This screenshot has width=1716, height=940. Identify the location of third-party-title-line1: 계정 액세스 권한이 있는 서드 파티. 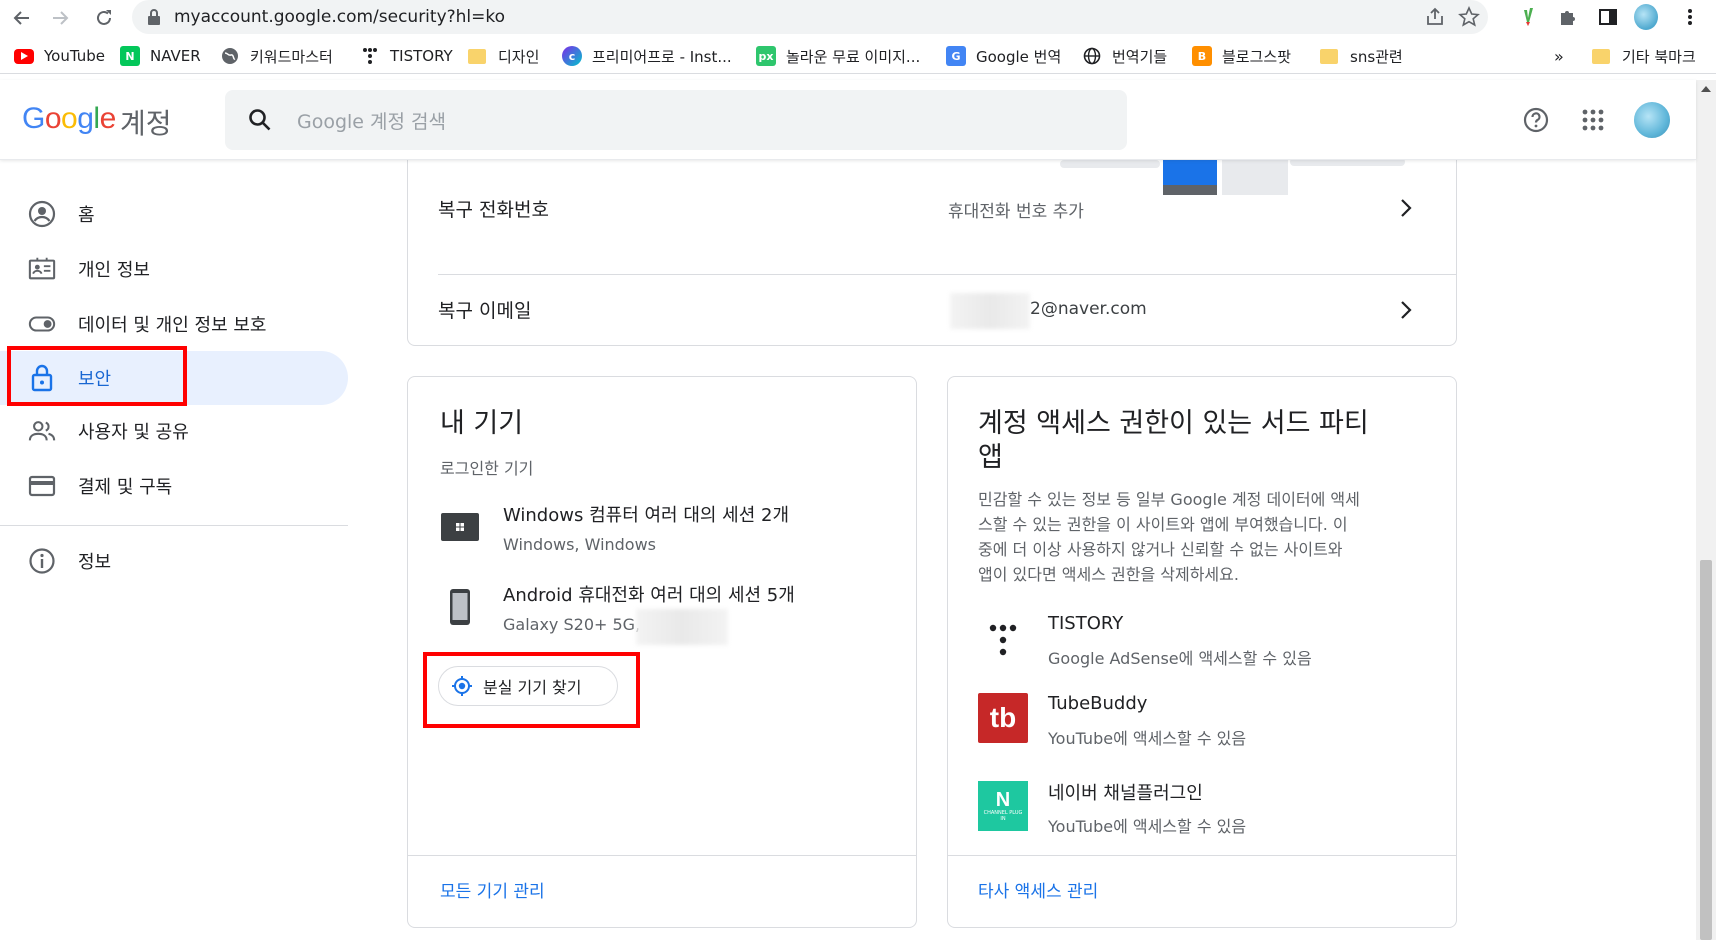
(1173, 423).